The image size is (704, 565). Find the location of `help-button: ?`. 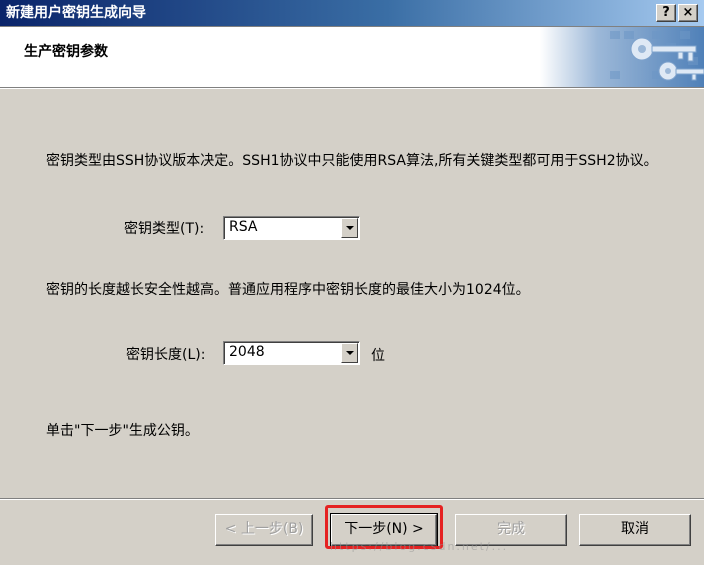

help-button: ? is located at coordinates (666, 13).